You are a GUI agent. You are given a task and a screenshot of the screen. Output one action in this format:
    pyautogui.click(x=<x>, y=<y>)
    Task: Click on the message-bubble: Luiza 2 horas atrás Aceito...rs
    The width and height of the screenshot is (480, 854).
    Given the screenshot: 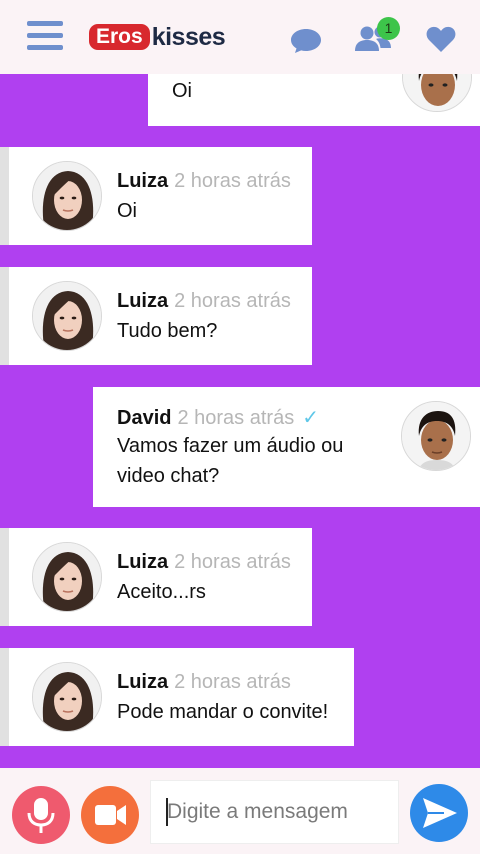 What is the action you would take?
    pyautogui.click(x=156, y=577)
    